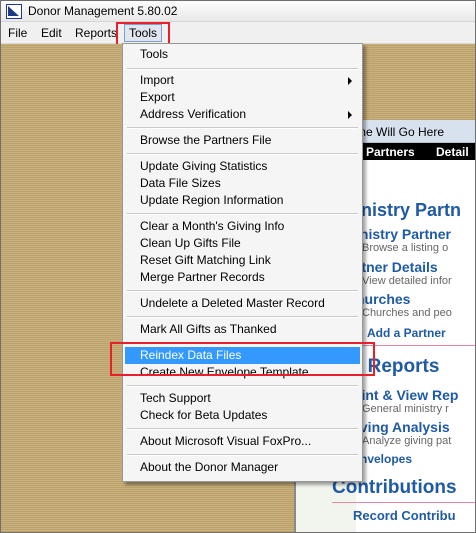 The image size is (476, 533). I want to click on menu-file: File, so click(17, 33).